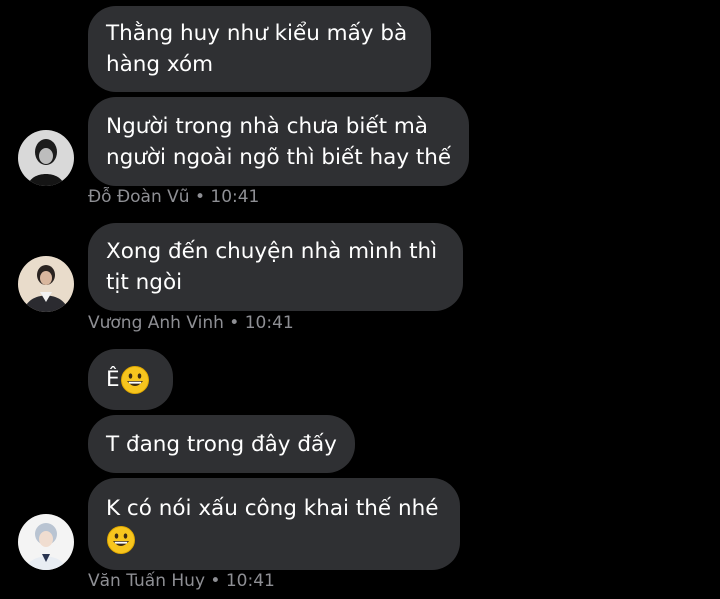 This screenshot has height=599, width=720. I want to click on message-line: hàng xóm, so click(160, 64).